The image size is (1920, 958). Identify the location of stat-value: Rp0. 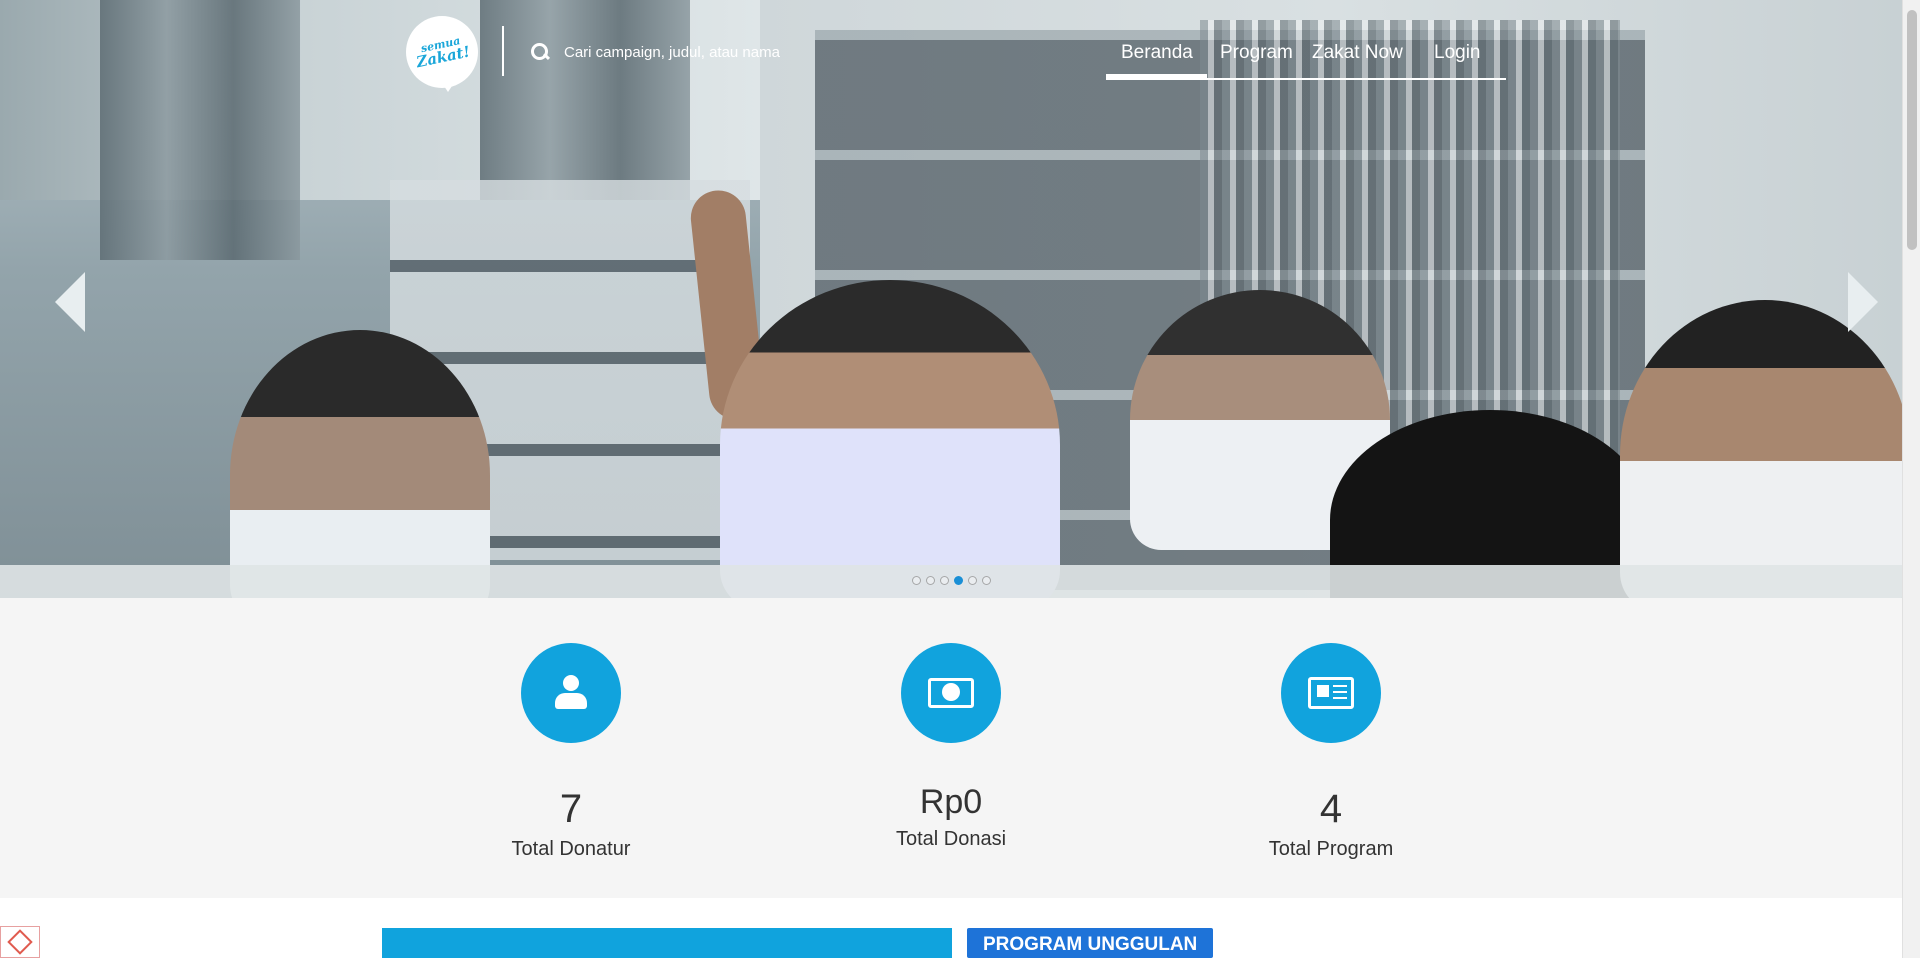
(951, 802).